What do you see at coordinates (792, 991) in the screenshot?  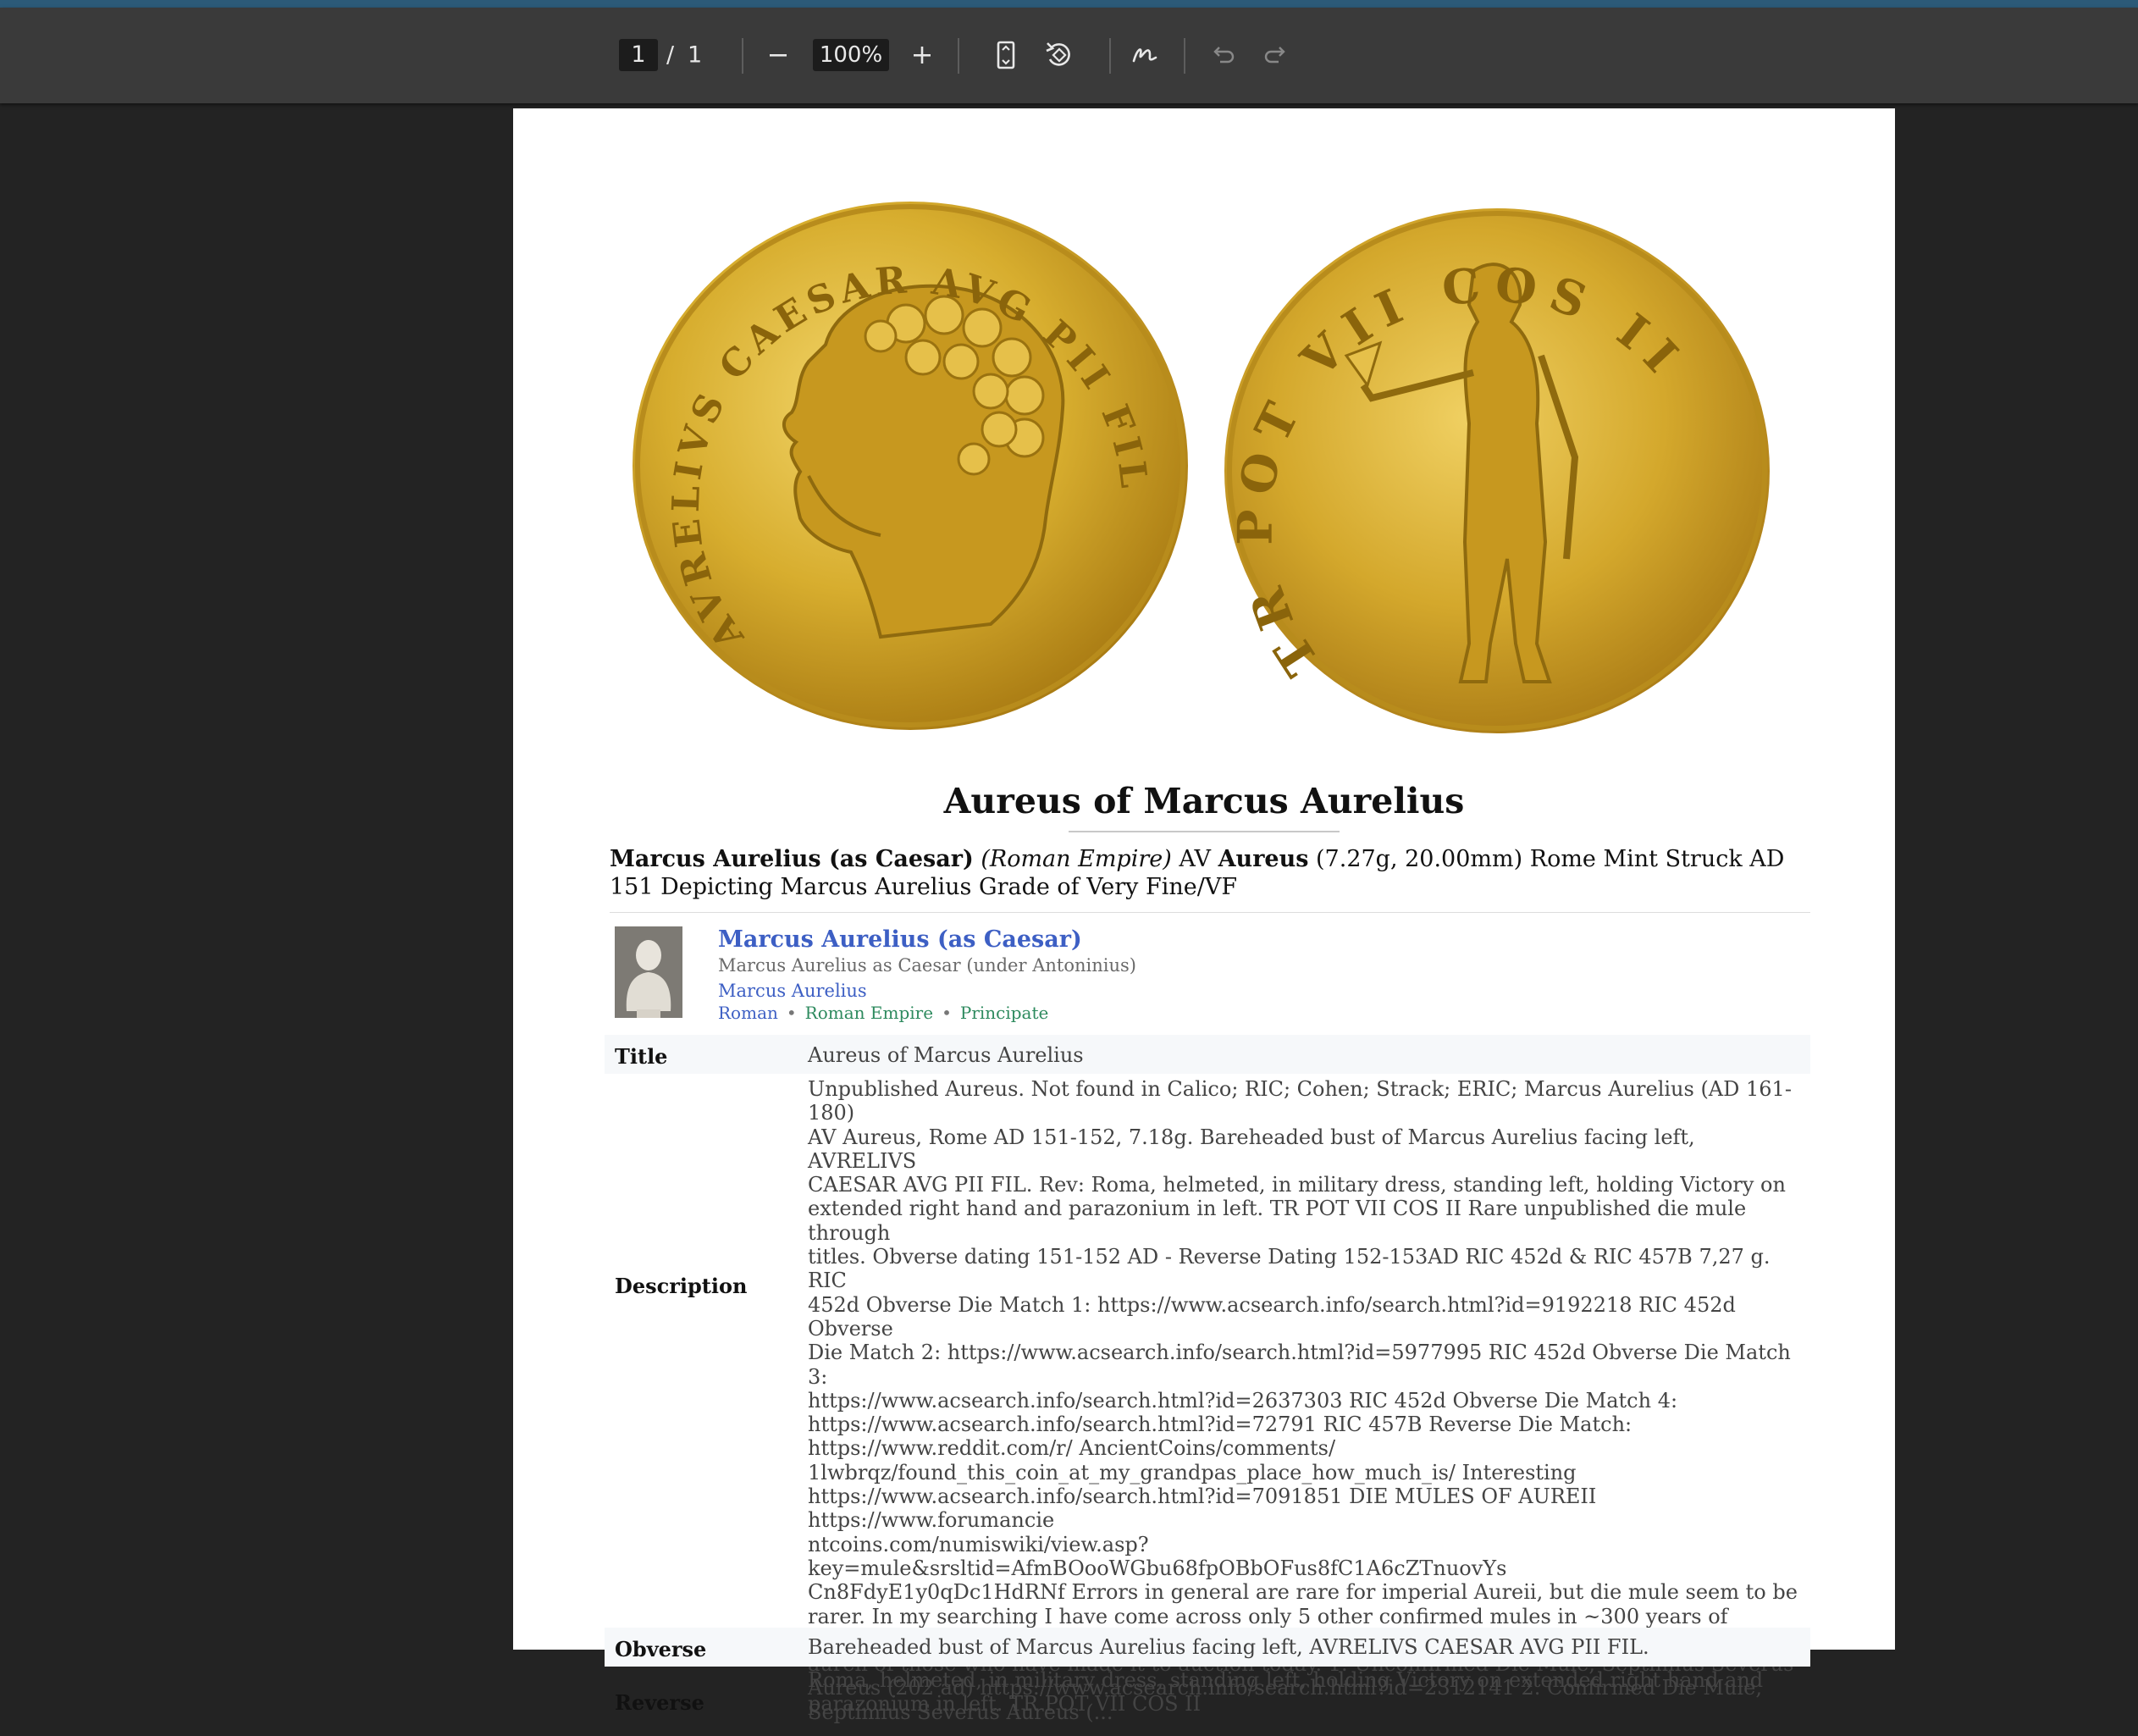 I see `ruler-page-link: Marcus Aurelius` at bounding box center [792, 991].